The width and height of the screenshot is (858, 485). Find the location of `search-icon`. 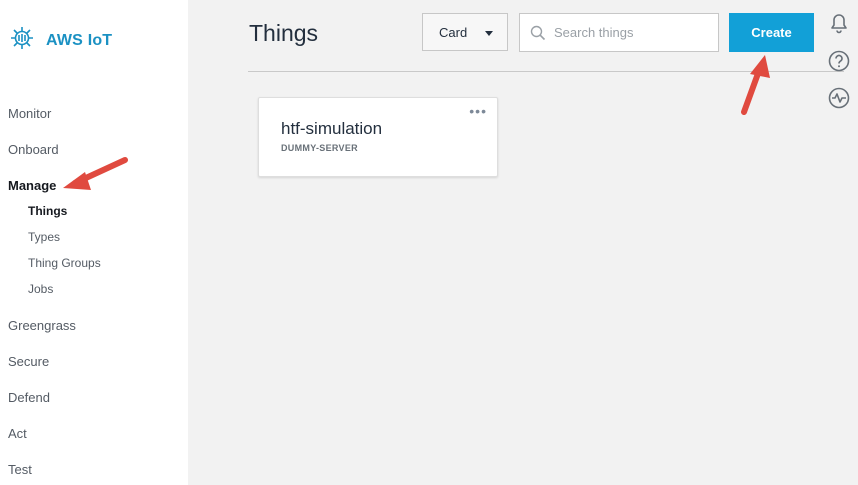

search-icon is located at coordinates (538, 33).